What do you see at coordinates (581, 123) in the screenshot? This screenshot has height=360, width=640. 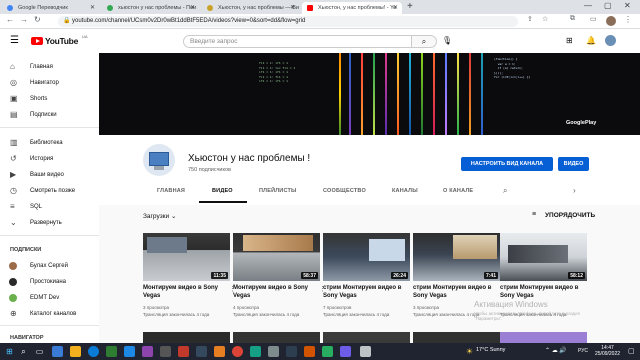 I see `google-play-badge: GooglePlay` at bounding box center [581, 123].